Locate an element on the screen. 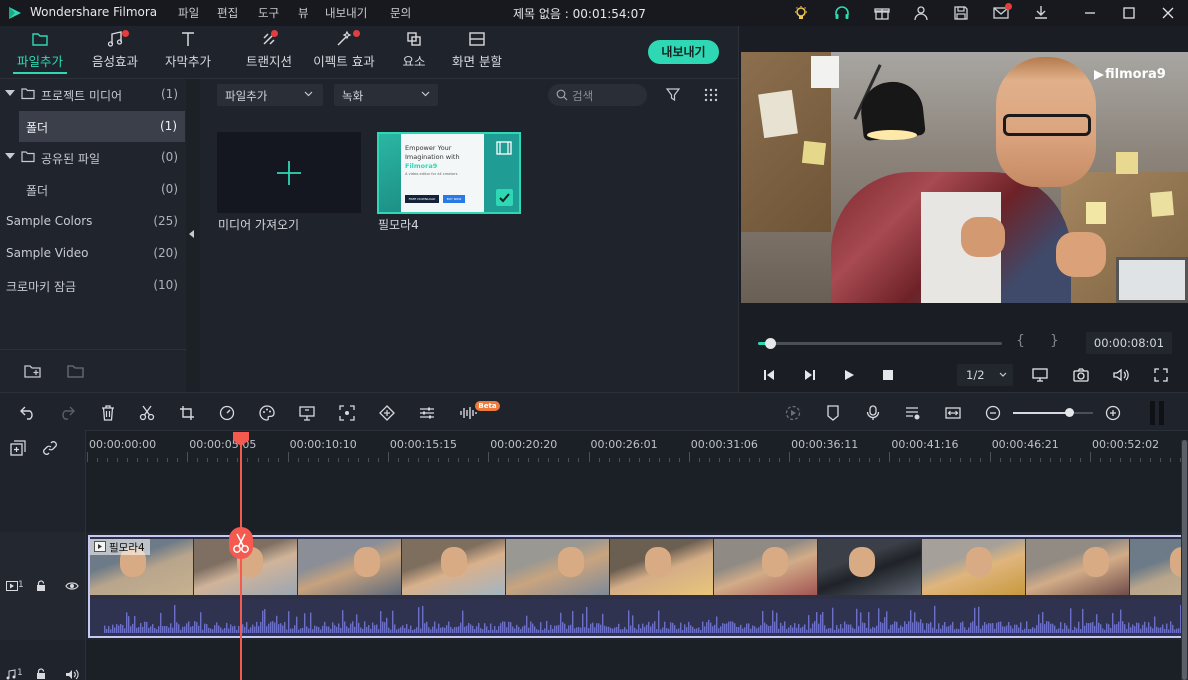 The image size is (1188, 680). zoom-slider-handle is located at coordinates (1069, 412).